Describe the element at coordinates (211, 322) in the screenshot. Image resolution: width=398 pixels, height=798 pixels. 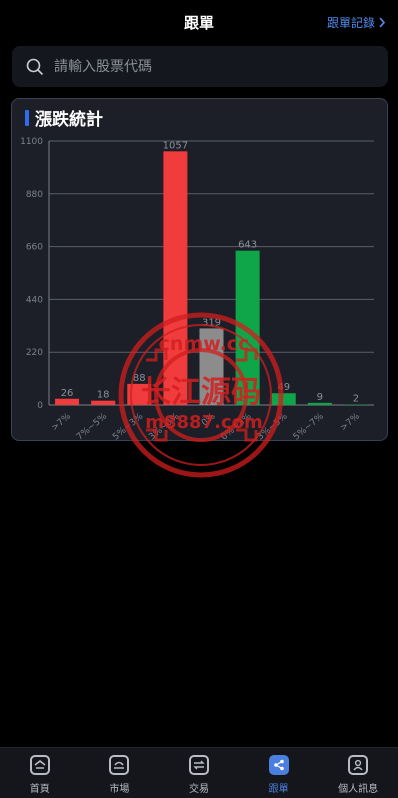
I see `data-label: 319` at that location.